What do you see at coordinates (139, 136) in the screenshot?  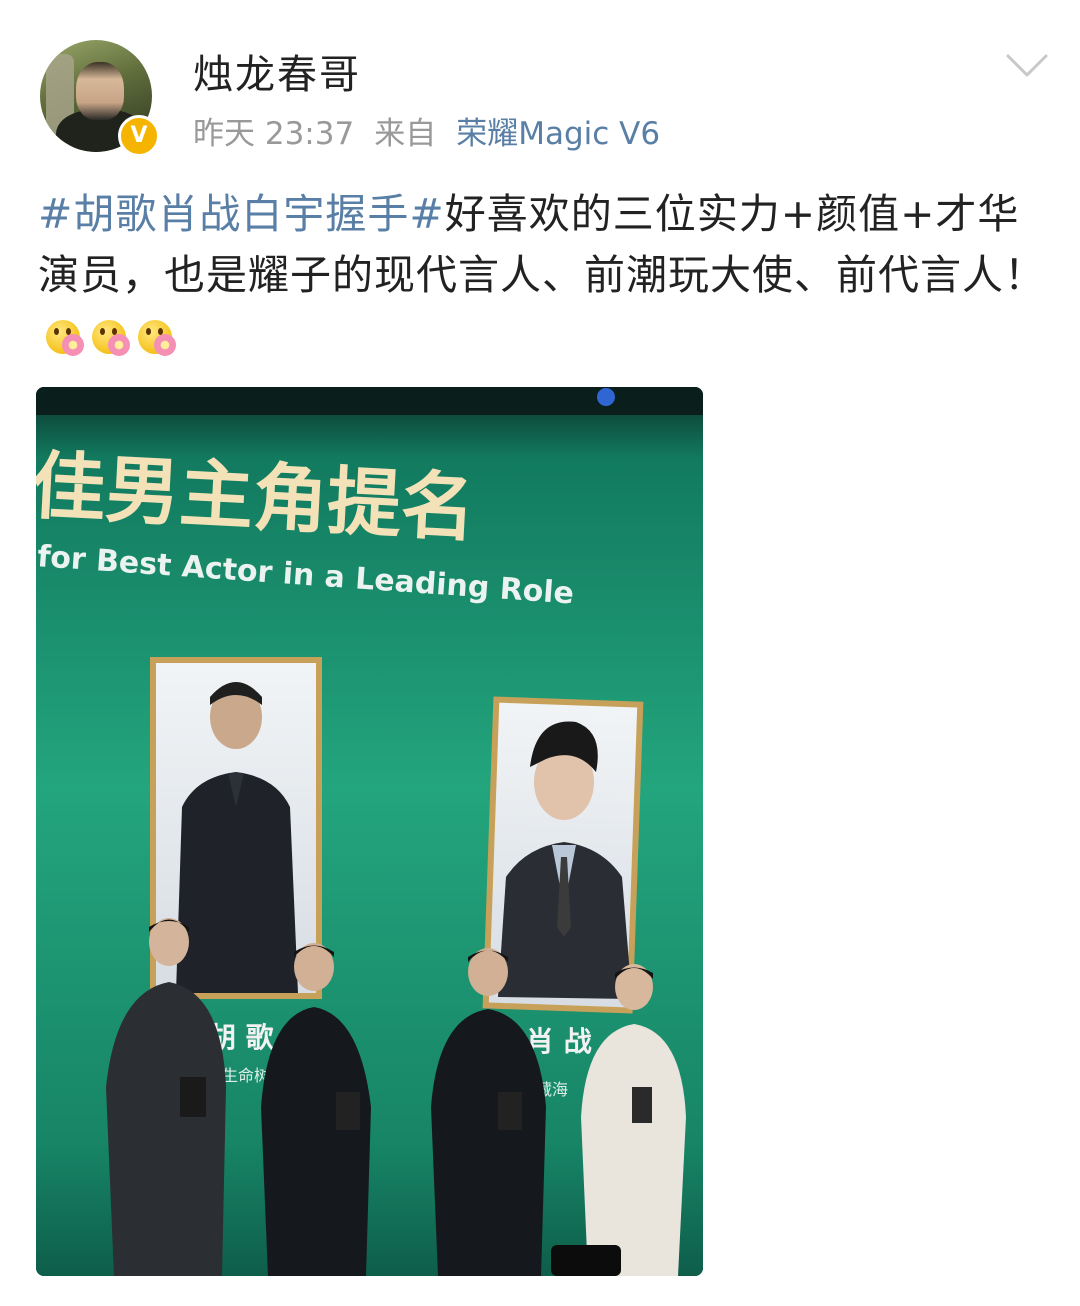 I see `verified-badge-icon: V` at bounding box center [139, 136].